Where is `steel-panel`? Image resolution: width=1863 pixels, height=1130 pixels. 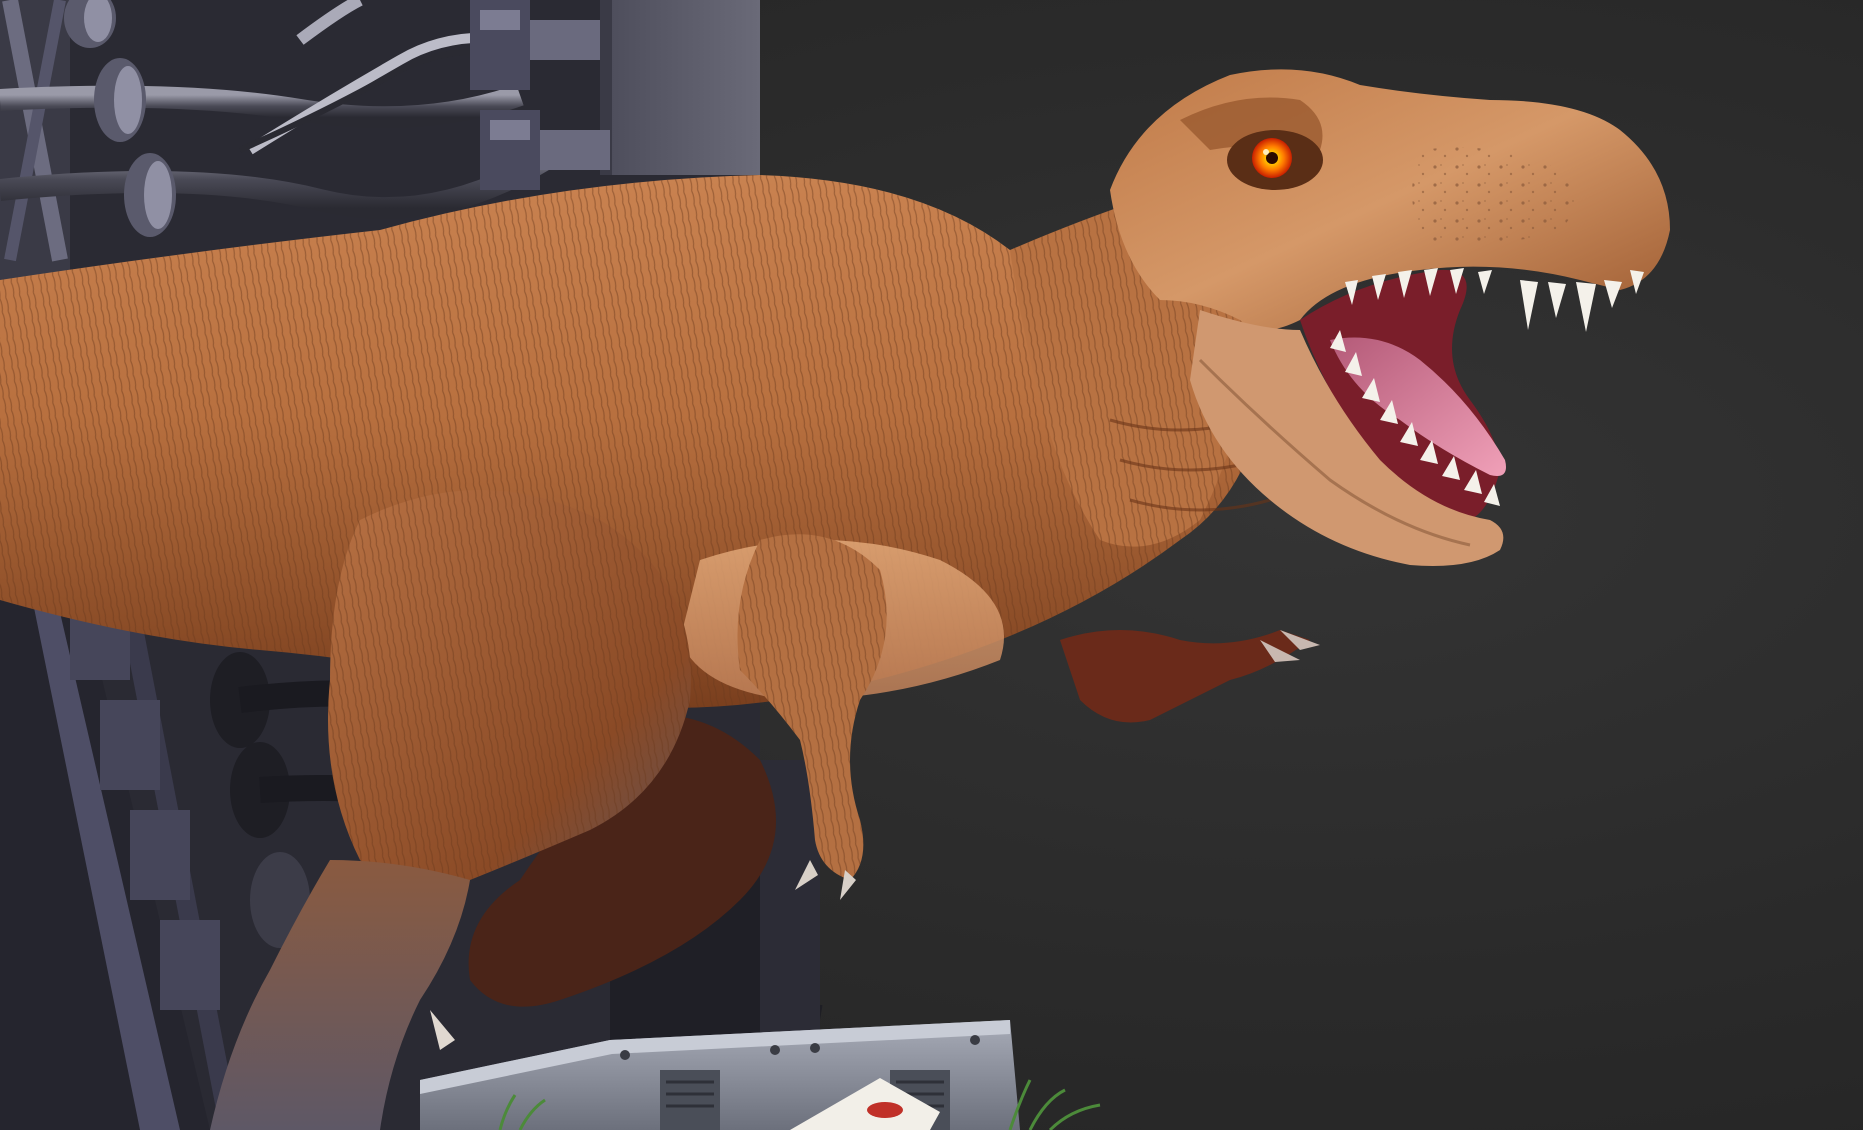
steel-panel is located at coordinates (680, 87).